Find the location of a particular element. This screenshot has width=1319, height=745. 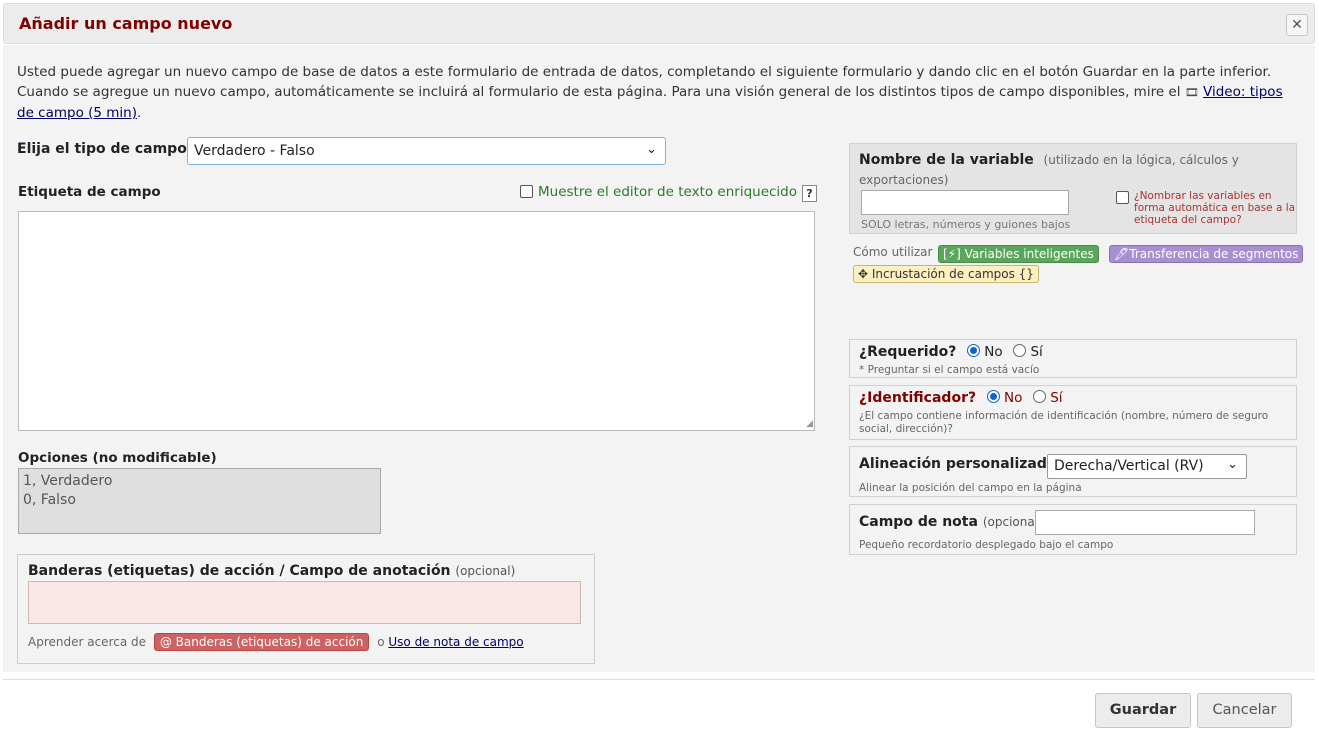

film-icon: 🎞 is located at coordinates (1191, 92).